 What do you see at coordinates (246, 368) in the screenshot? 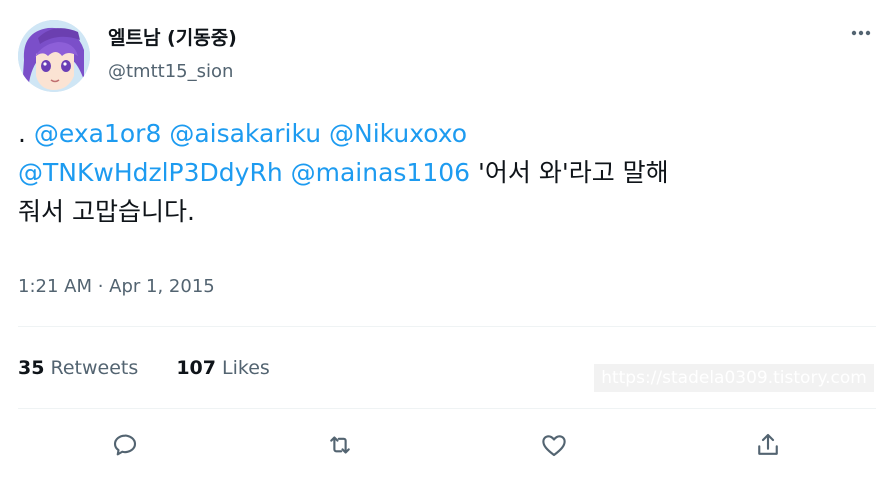
I see `likes-label: Likes` at bounding box center [246, 368].